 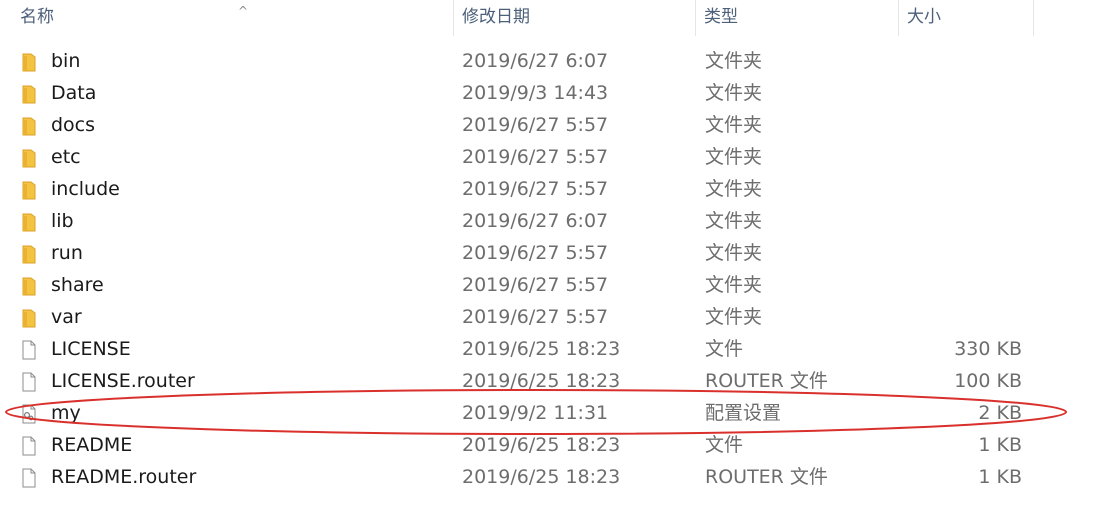 I want to click on column-header-row: 名称 ^ 修改日期 类型 大小, so click(x=560, y=18).